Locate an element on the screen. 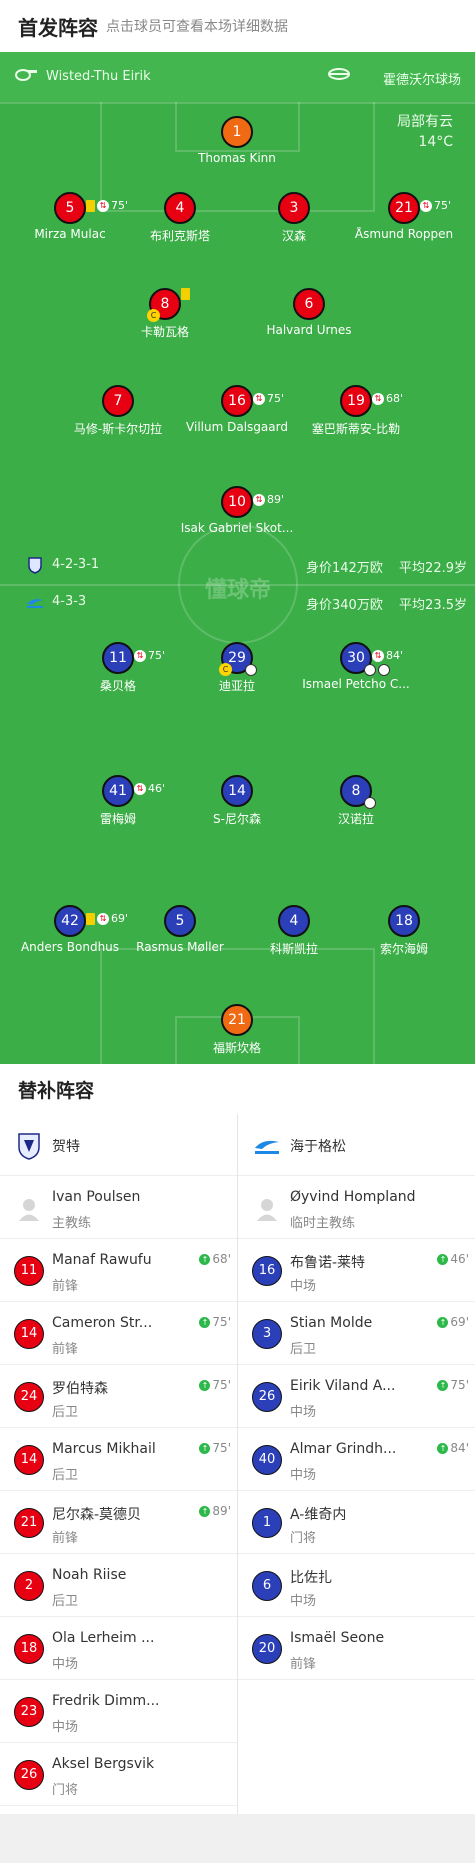  player-name: Thomas Kinn is located at coordinates (237, 158).